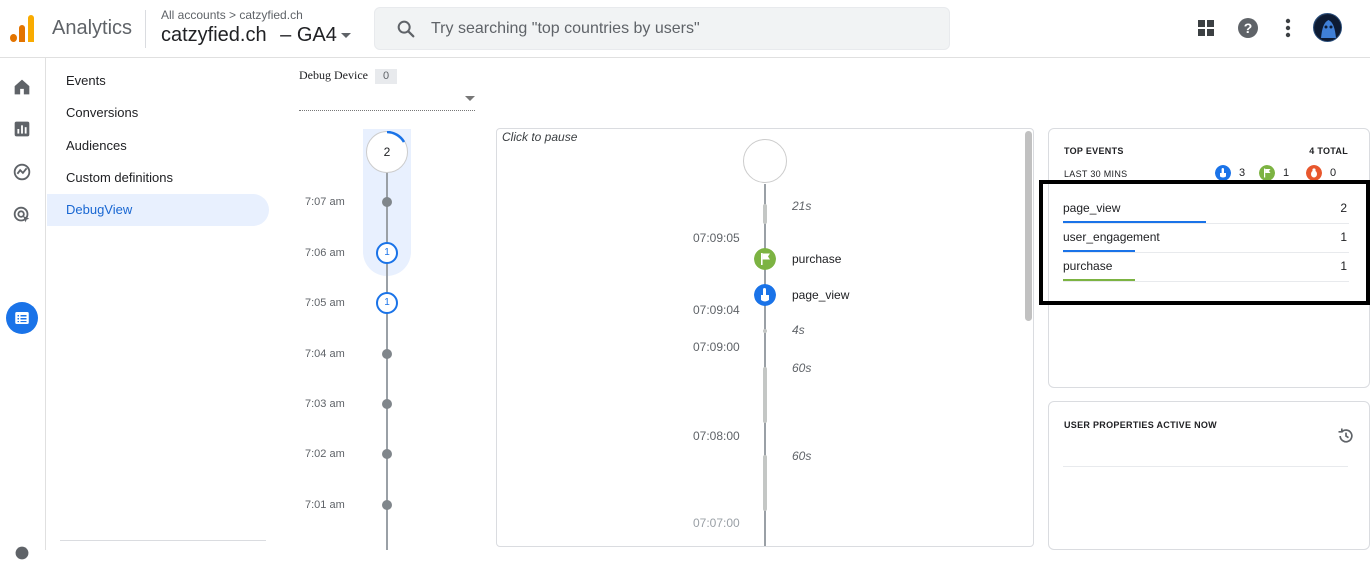  What do you see at coordinates (163, 540) in the screenshot?
I see `nav-divider` at bounding box center [163, 540].